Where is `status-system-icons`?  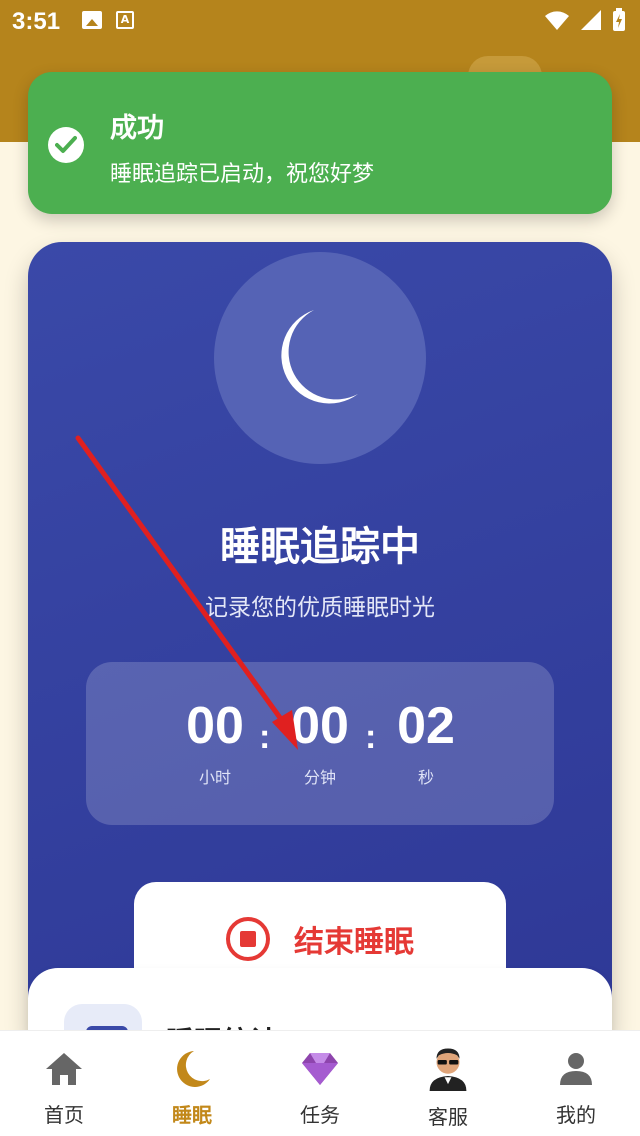
status-system-icons is located at coordinates (585, 20).